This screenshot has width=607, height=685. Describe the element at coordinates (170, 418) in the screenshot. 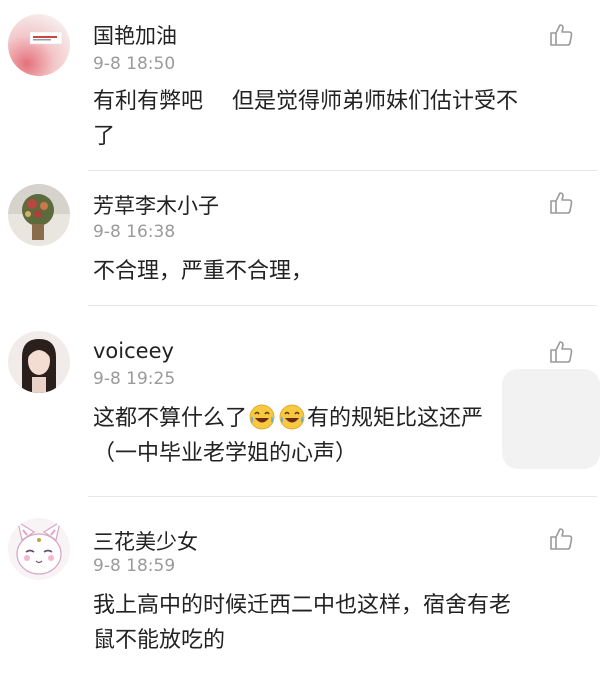

I see `comment-text-segment: 这都不算什么了` at that location.